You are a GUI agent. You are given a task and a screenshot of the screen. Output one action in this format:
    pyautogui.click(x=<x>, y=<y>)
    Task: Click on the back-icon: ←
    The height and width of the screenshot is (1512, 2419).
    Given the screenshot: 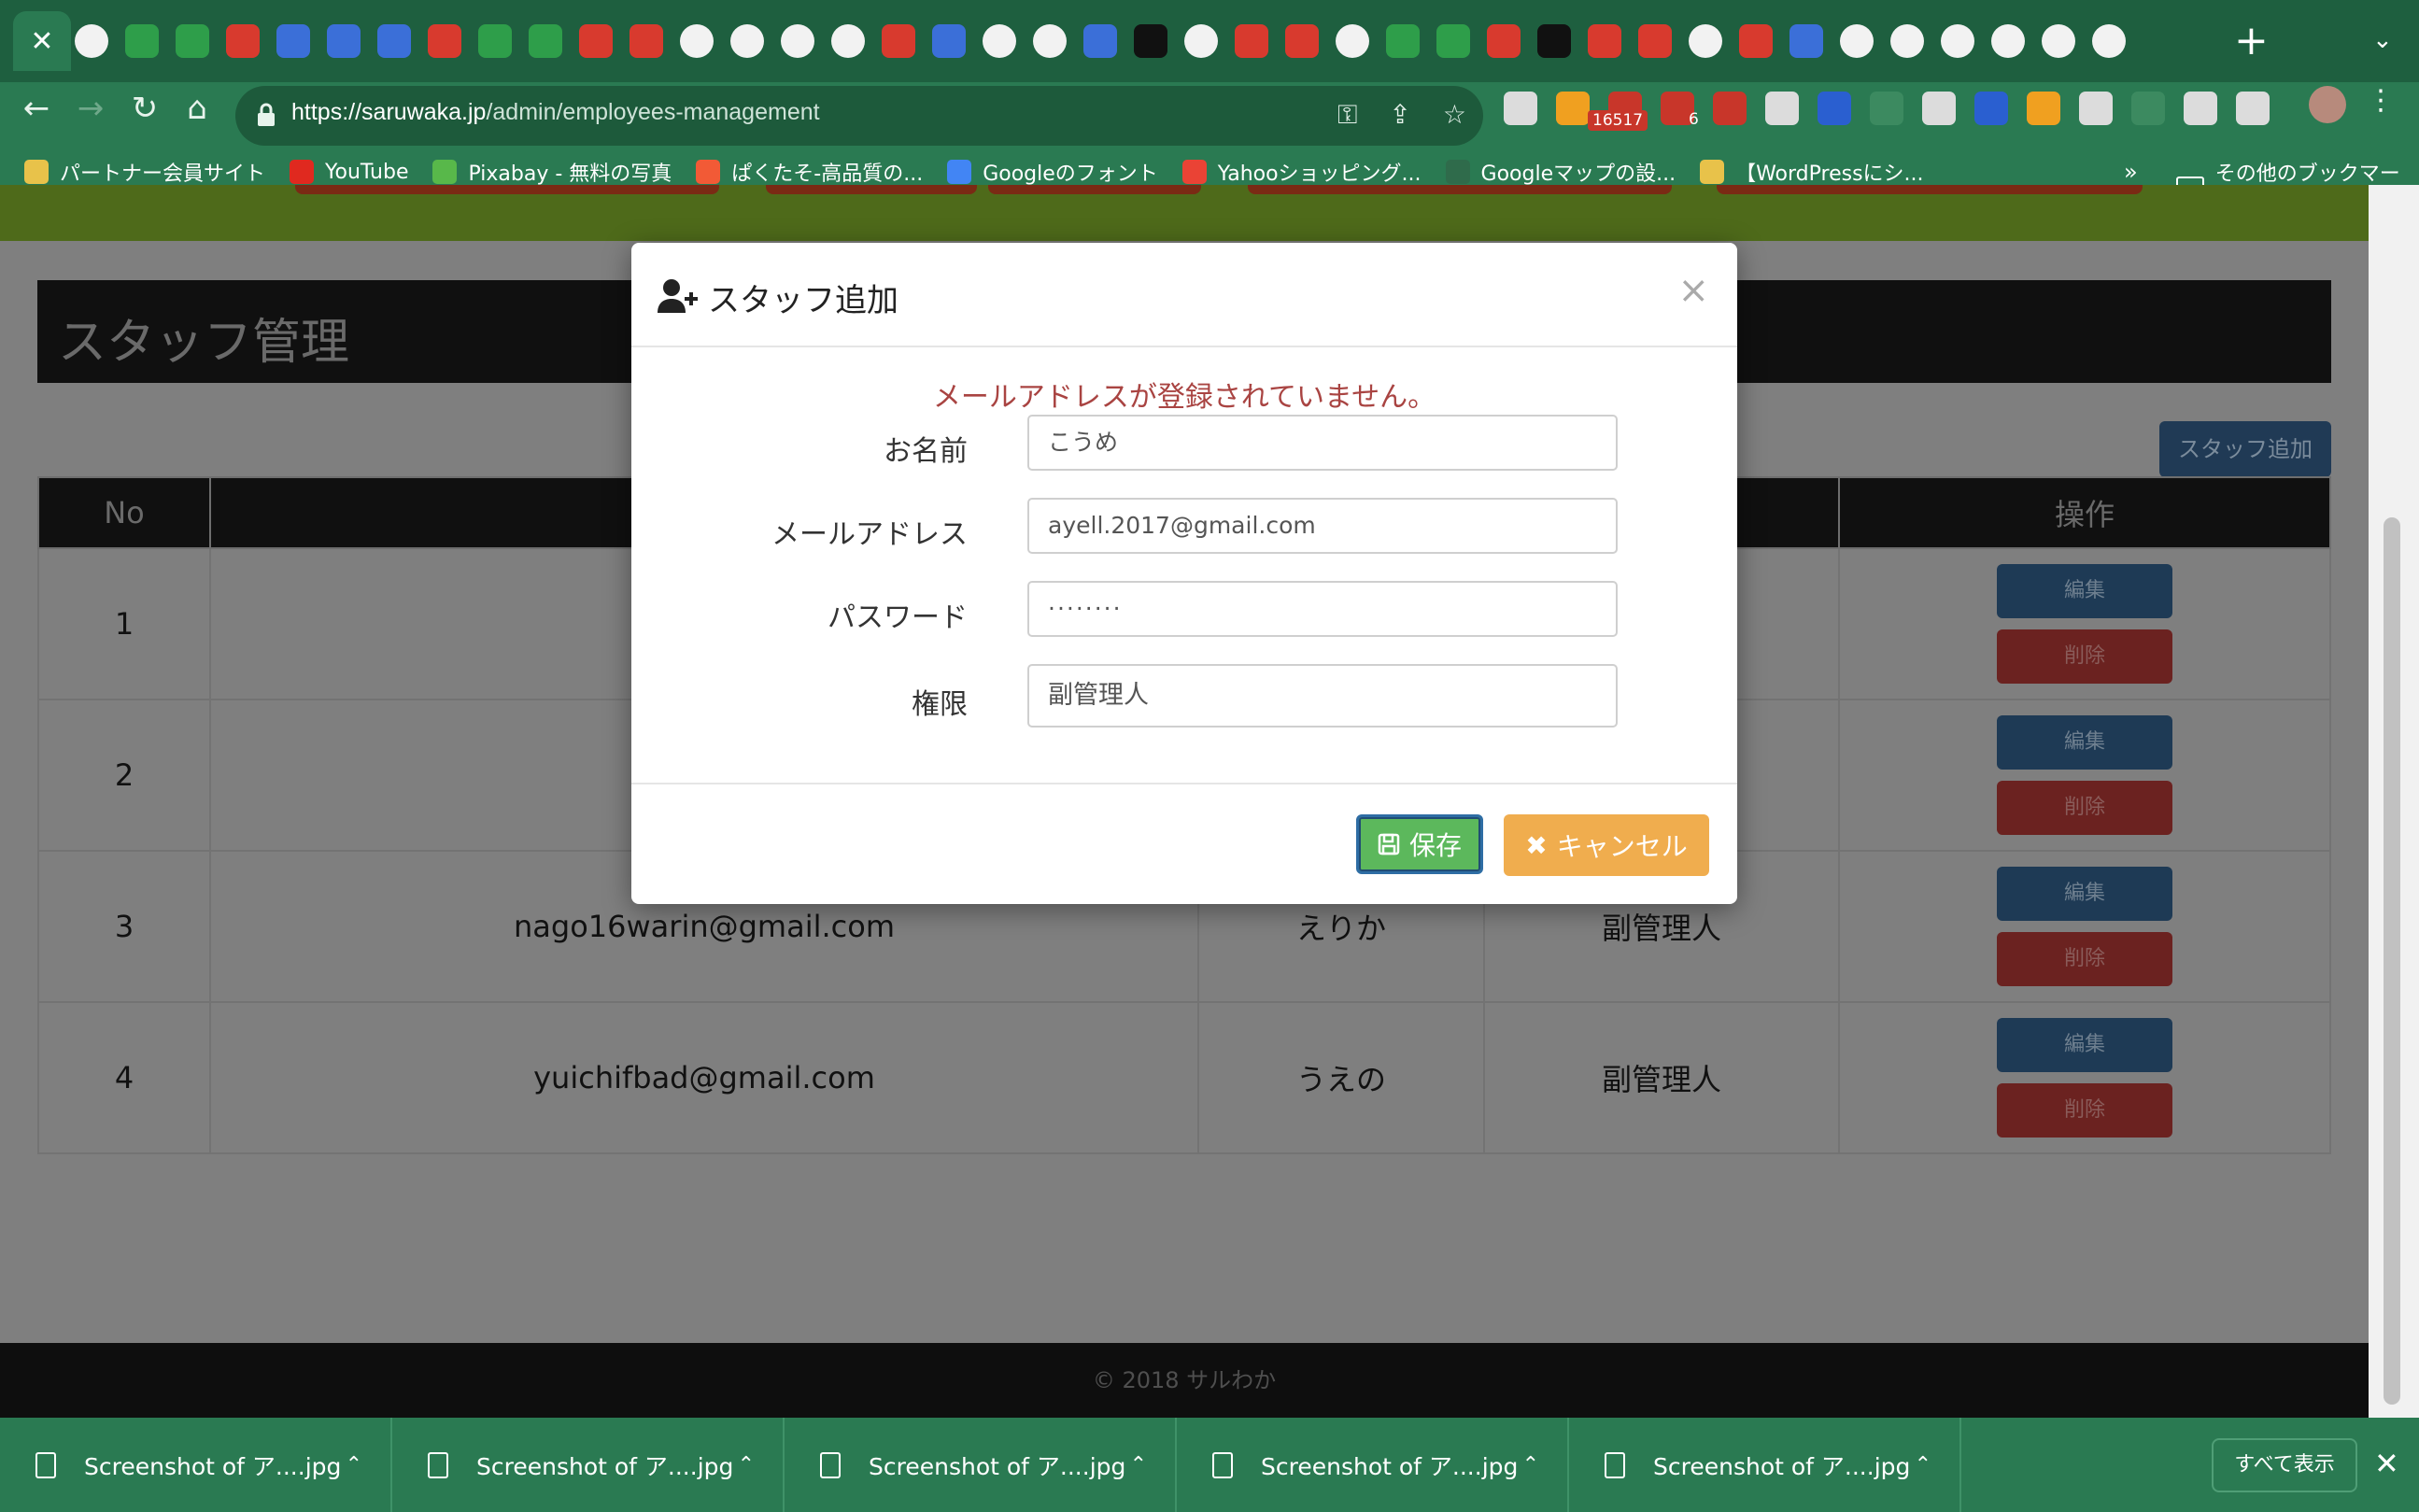 What is the action you would take?
    pyautogui.click(x=36, y=109)
    